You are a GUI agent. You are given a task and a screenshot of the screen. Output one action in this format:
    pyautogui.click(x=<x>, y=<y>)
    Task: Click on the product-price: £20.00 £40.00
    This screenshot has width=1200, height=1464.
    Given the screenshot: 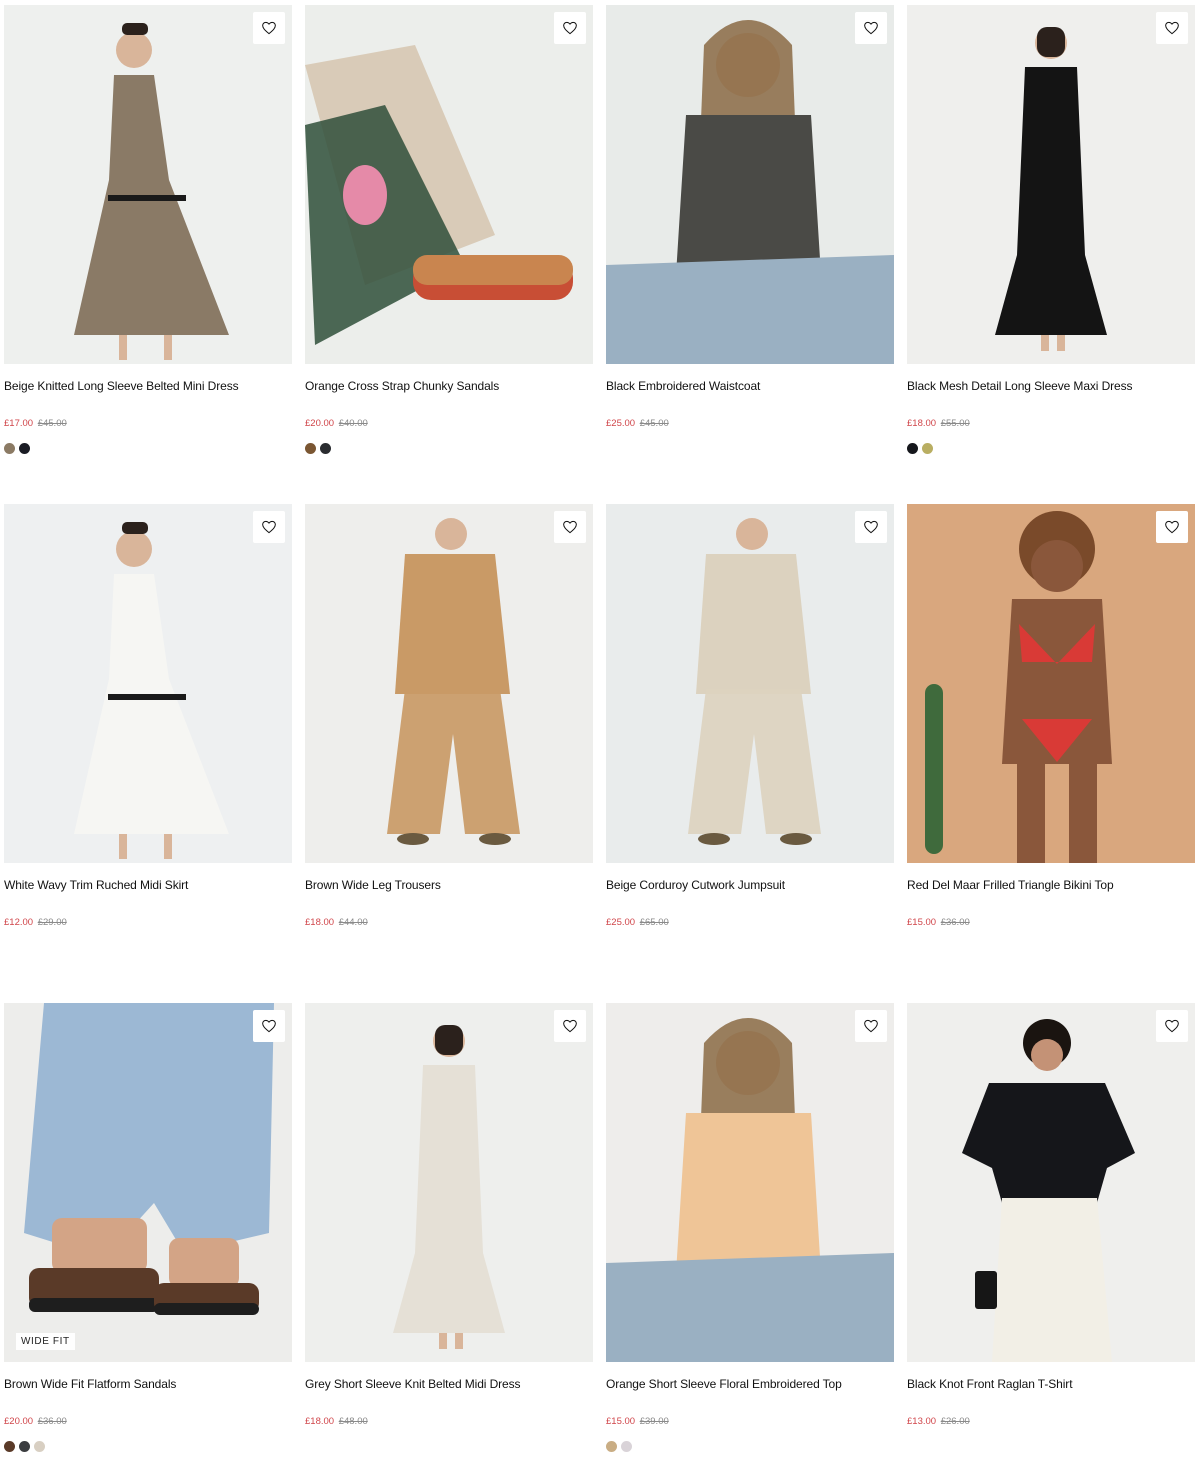 What is the action you would take?
    pyautogui.click(x=449, y=424)
    